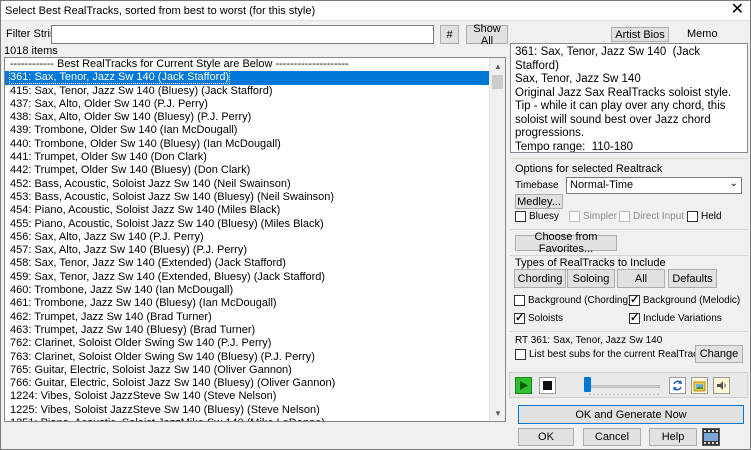 The height and width of the screenshot is (450, 751). Describe the element at coordinates (673, 437) in the screenshot. I see `help-button: Help` at that location.